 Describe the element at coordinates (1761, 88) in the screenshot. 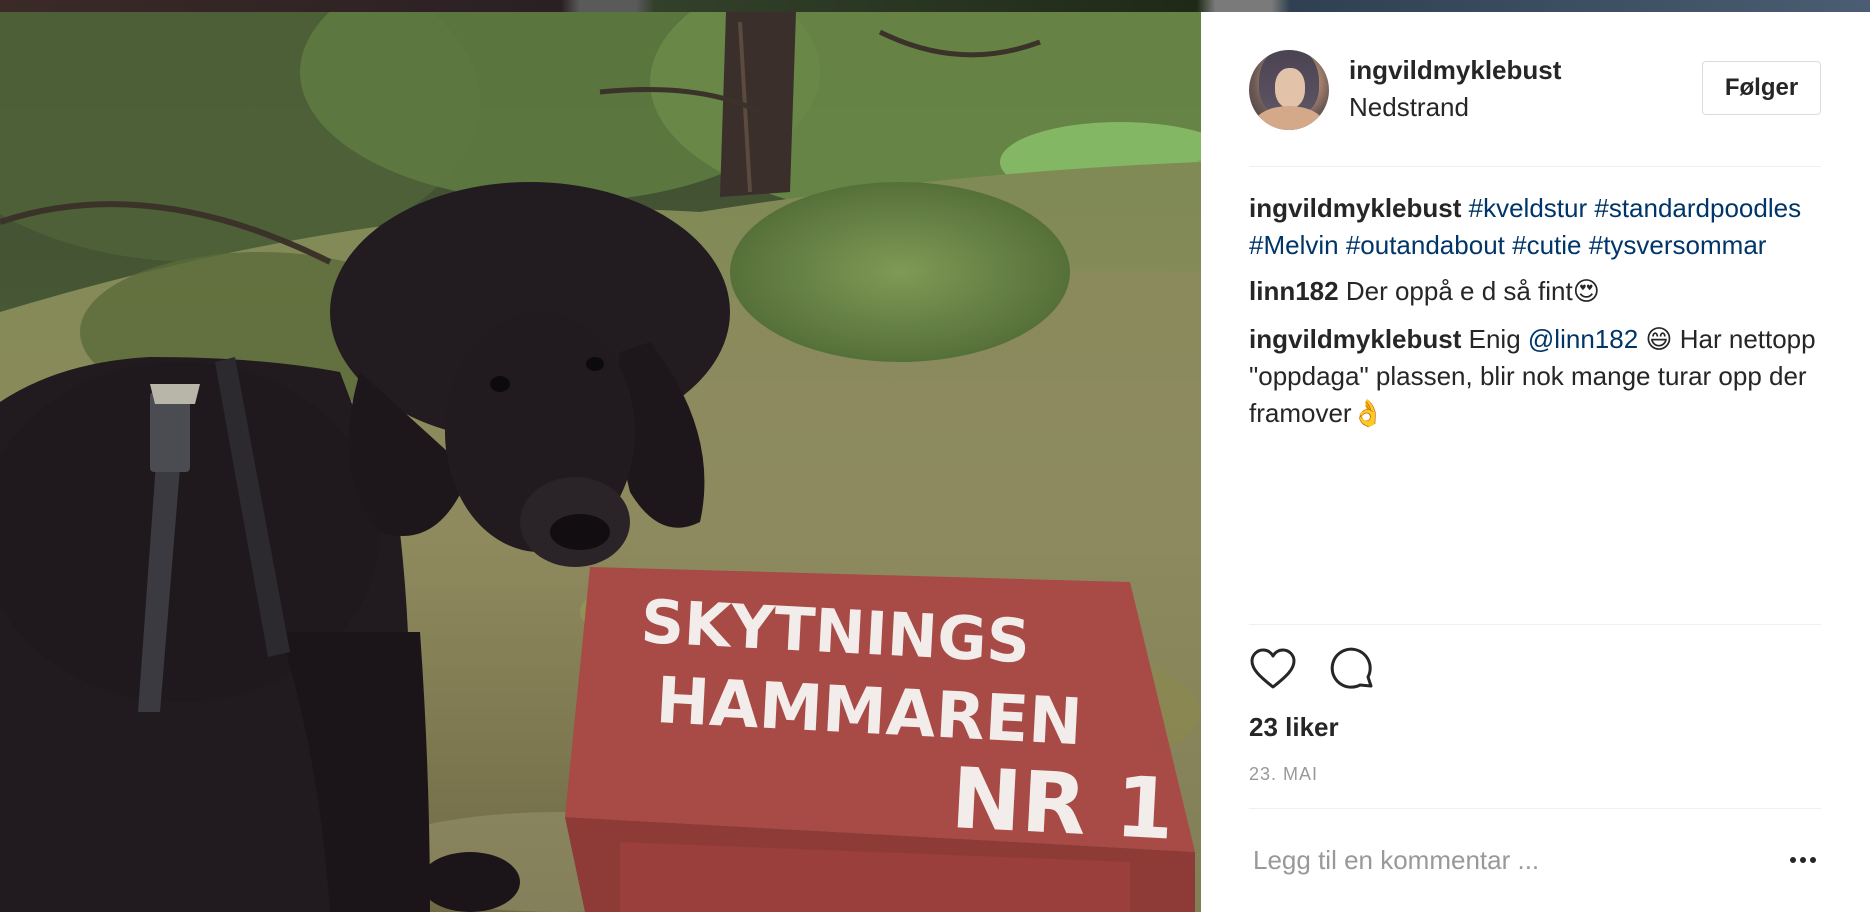

I see `follow-button: Følger` at that location.